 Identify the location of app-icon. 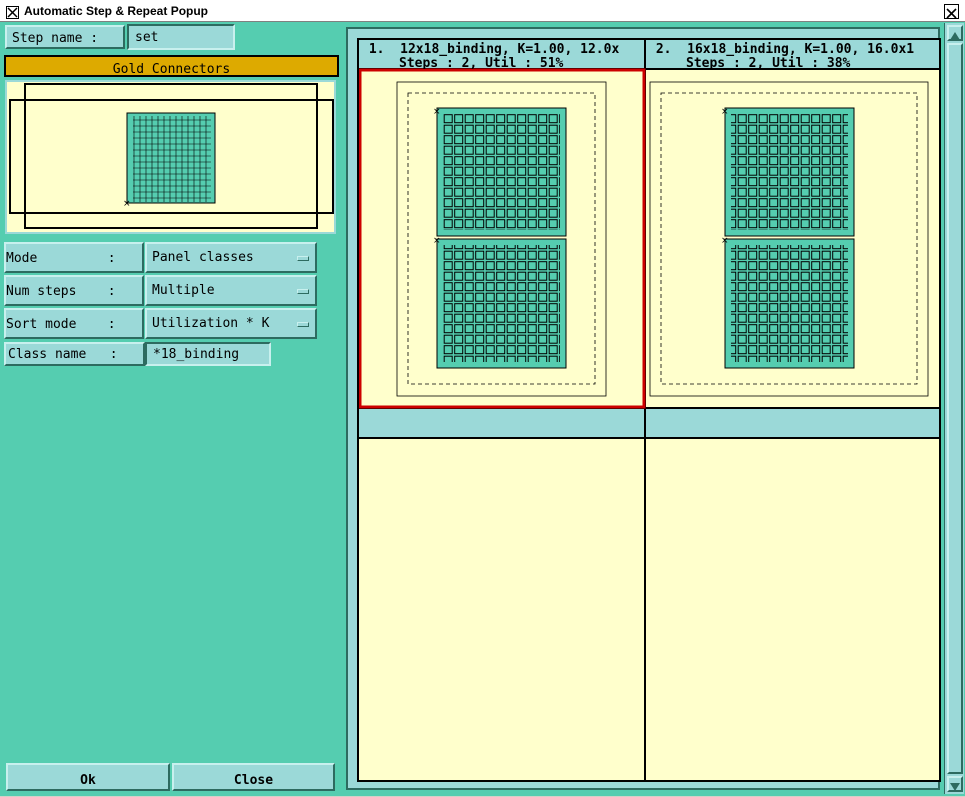
(12, 12).